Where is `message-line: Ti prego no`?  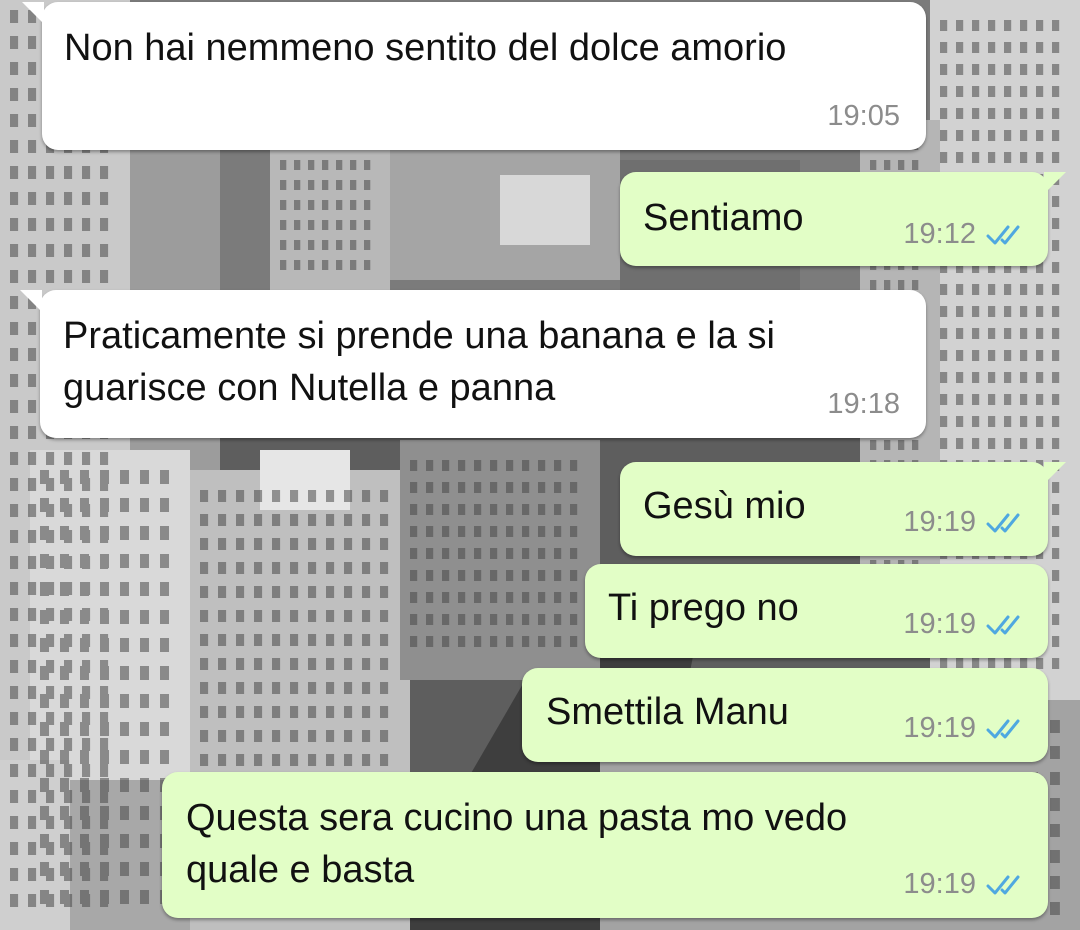 message-line: Ti prego no is located at coordinates (703, 608).